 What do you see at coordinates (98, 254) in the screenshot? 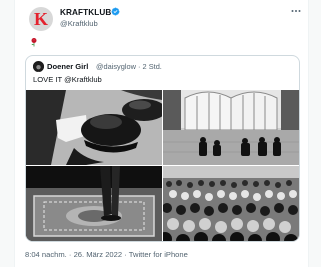
I see `tweet-date: 26. März 2022` at bounding box center [98, 254].